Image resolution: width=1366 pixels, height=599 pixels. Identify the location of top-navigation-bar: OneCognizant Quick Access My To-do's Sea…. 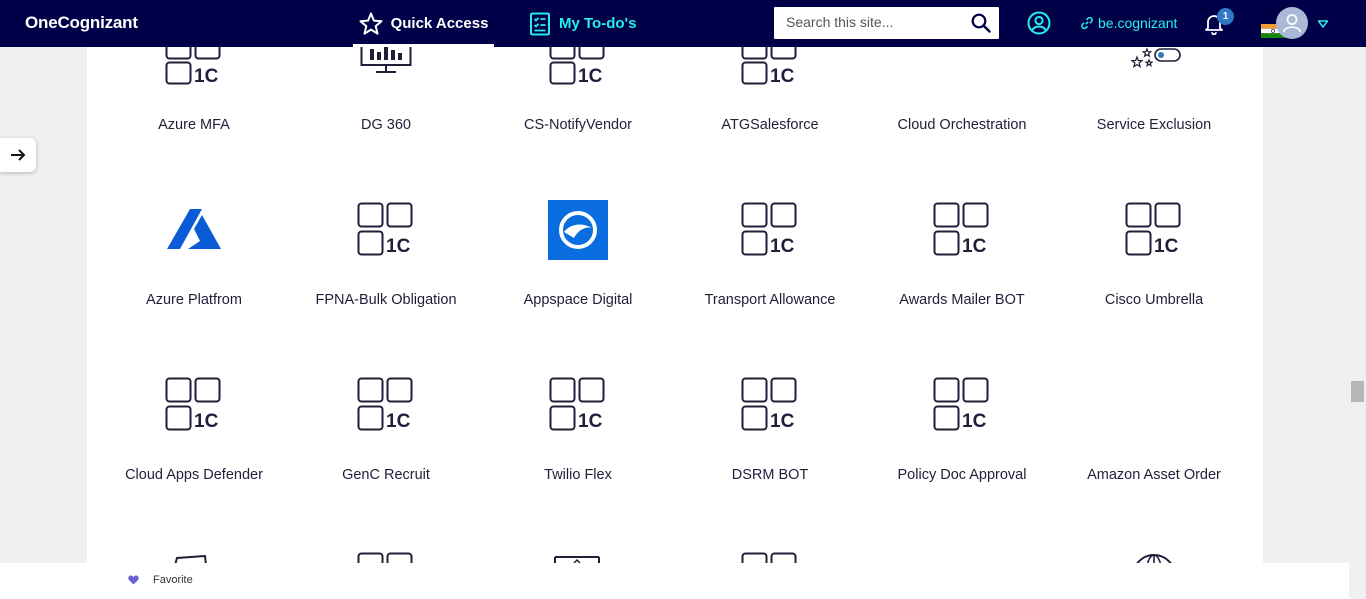
(683, 23).